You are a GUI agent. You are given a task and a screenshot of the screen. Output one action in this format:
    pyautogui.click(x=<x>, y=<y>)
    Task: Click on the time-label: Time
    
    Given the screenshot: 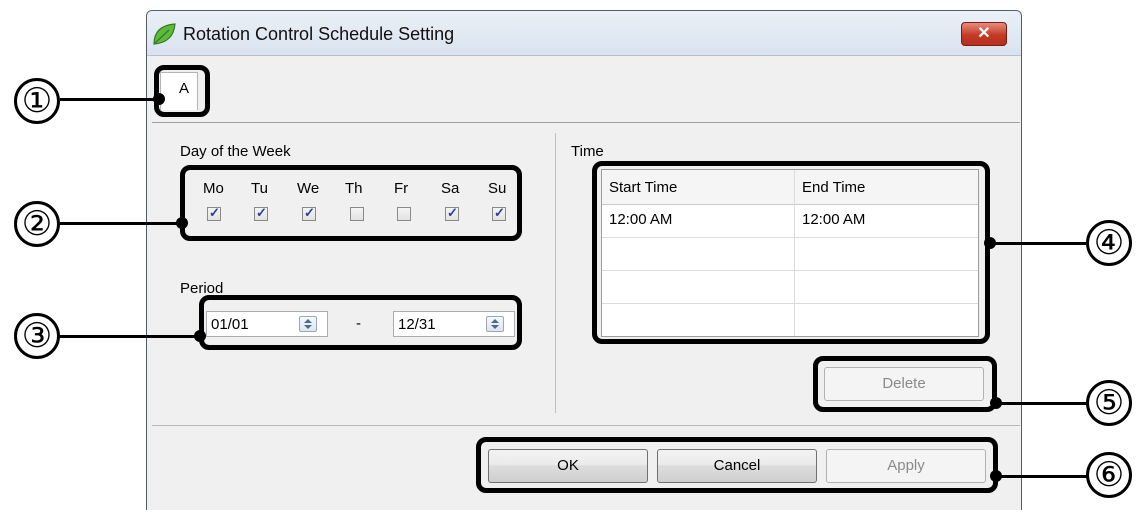 What is the action you would take?
    pyautogui.click(x=587, y=151)
    